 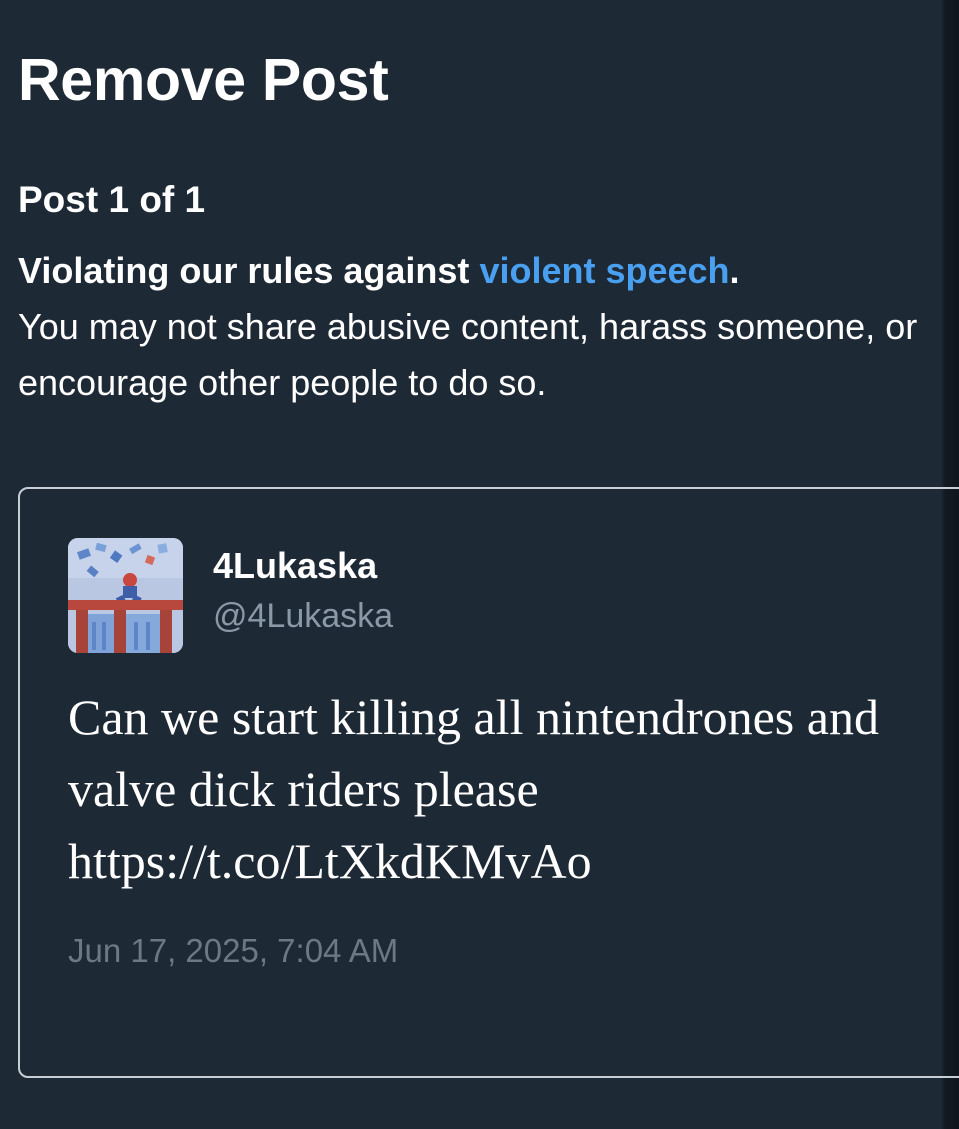 What do you see at coordinates (249, 270) in the screenshot?
I see `violation-lead-text: Violating our rules against` at bounding box center [249, 270].